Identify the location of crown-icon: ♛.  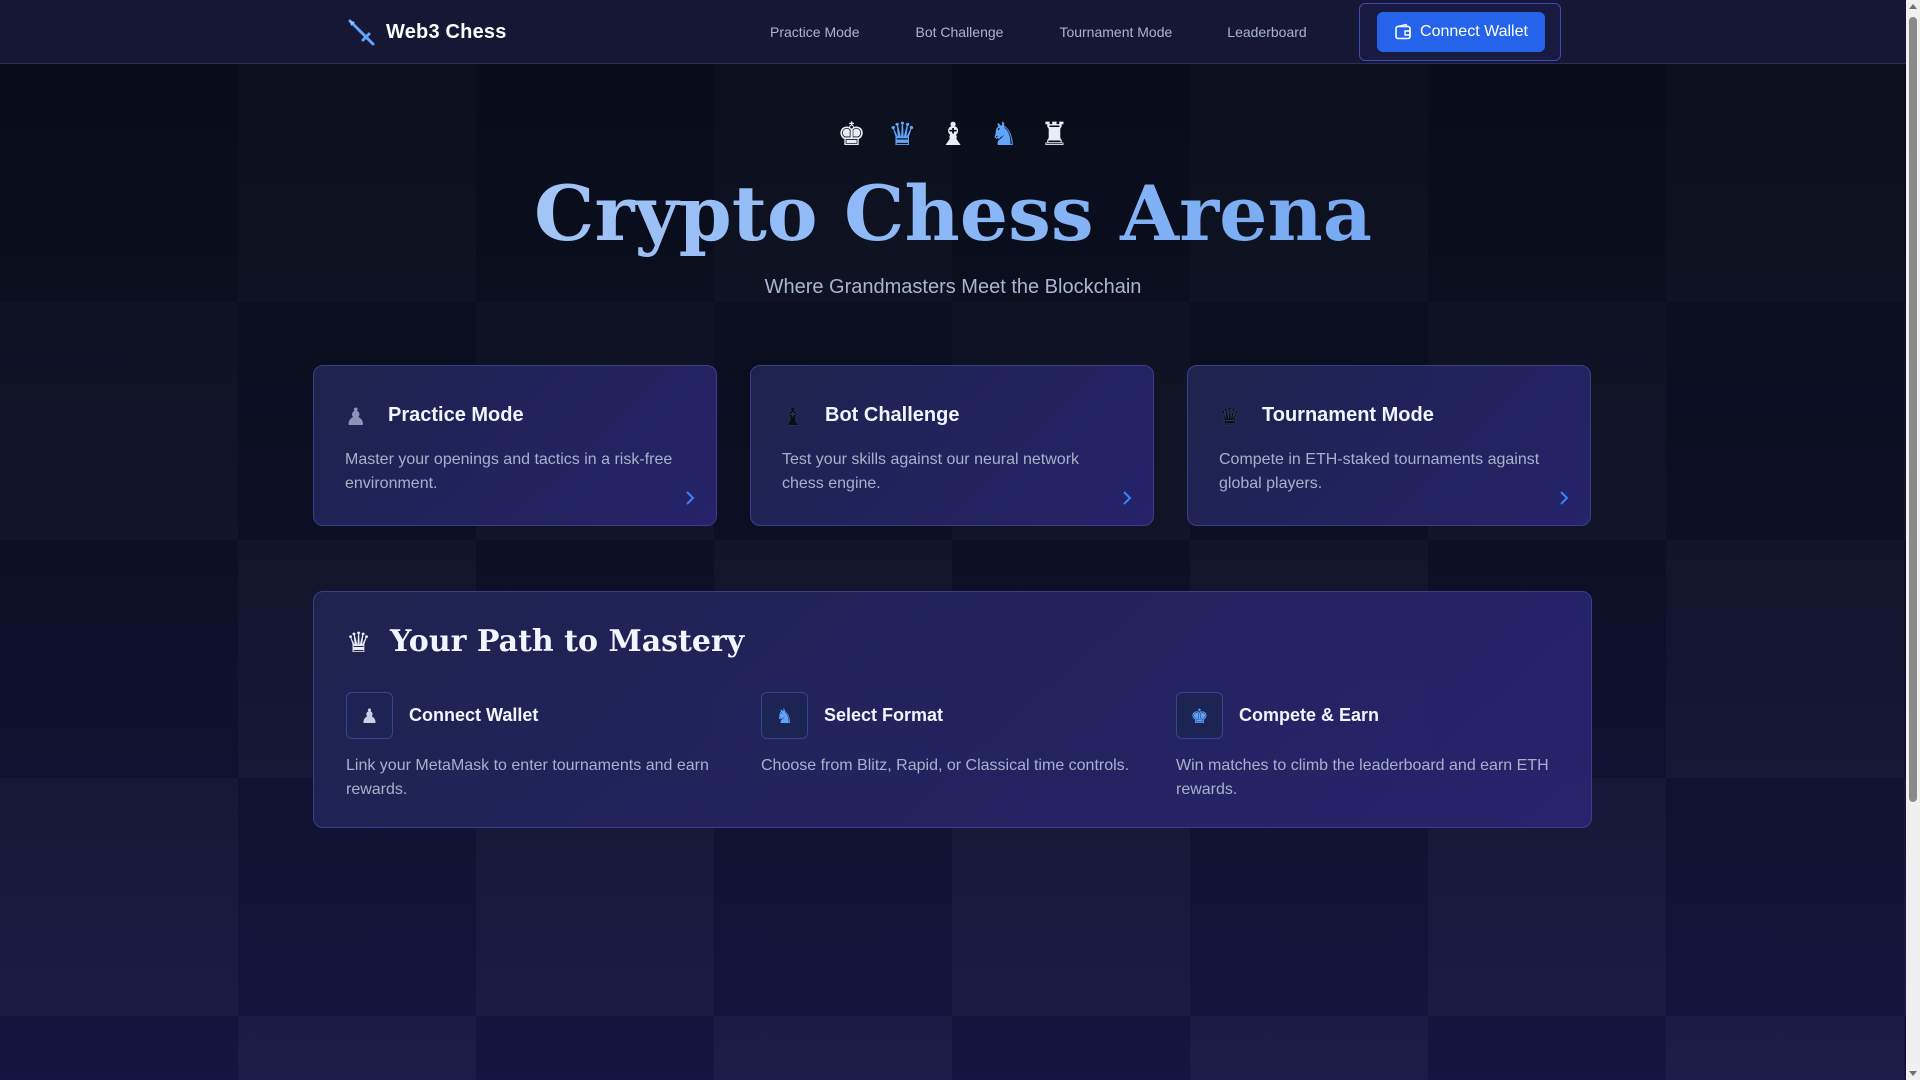
(359, 642).